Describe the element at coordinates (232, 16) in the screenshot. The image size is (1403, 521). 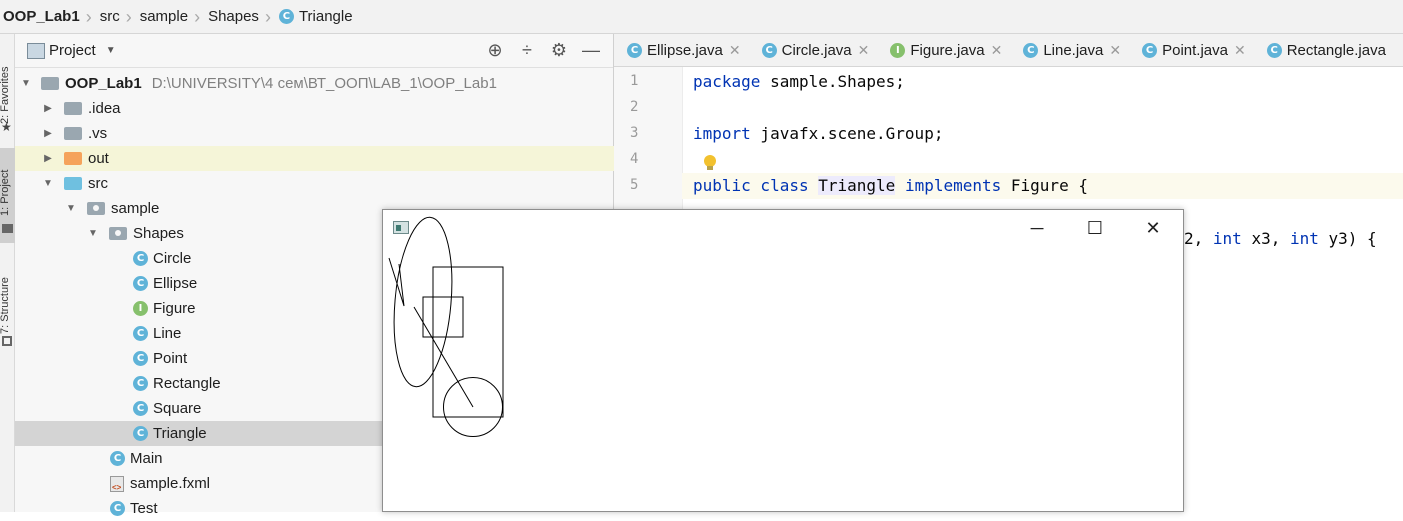
I see `breadcrumb-shapes: Shapes` at that location.